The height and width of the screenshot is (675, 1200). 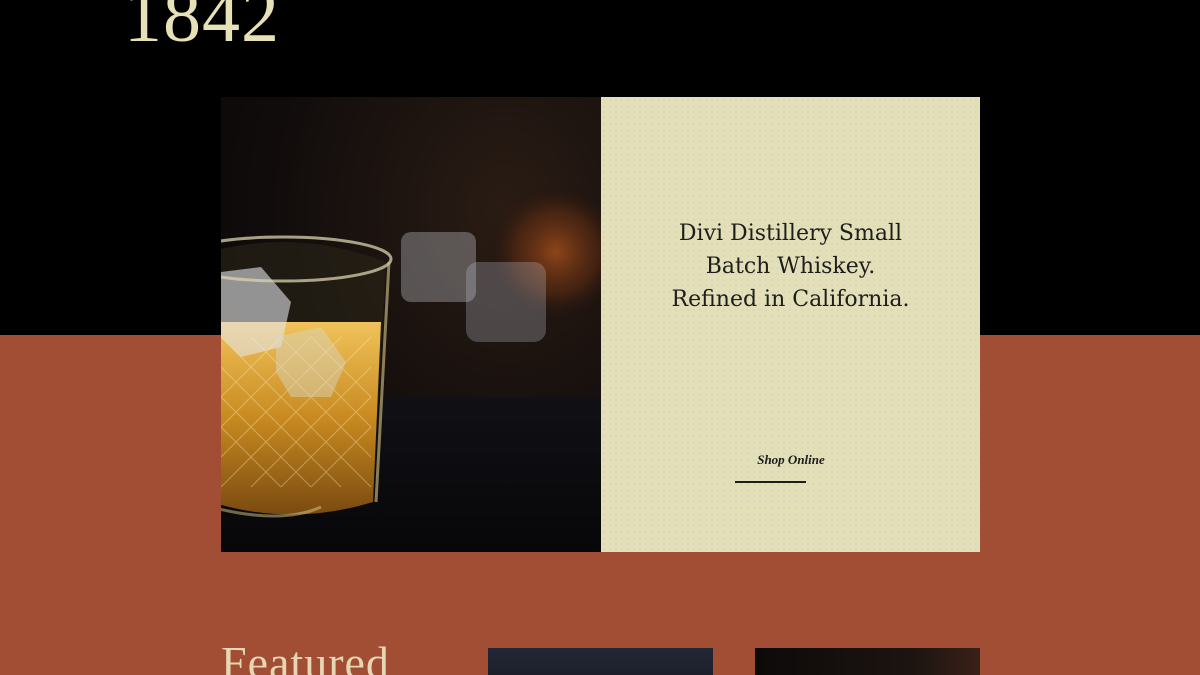 What do you see at coordinates (791, 460) in the screenshot?
I see `shop-online-link: Shop Online` at bounding box center [791, 460].